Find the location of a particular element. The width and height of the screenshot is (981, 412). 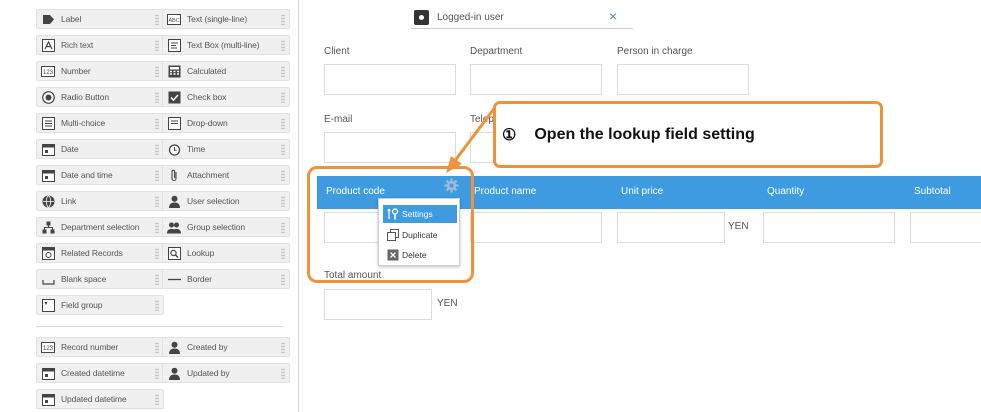

palette-item-text-box-multi-line: Text Box (multi-line) is located at coordinates (226, 45).